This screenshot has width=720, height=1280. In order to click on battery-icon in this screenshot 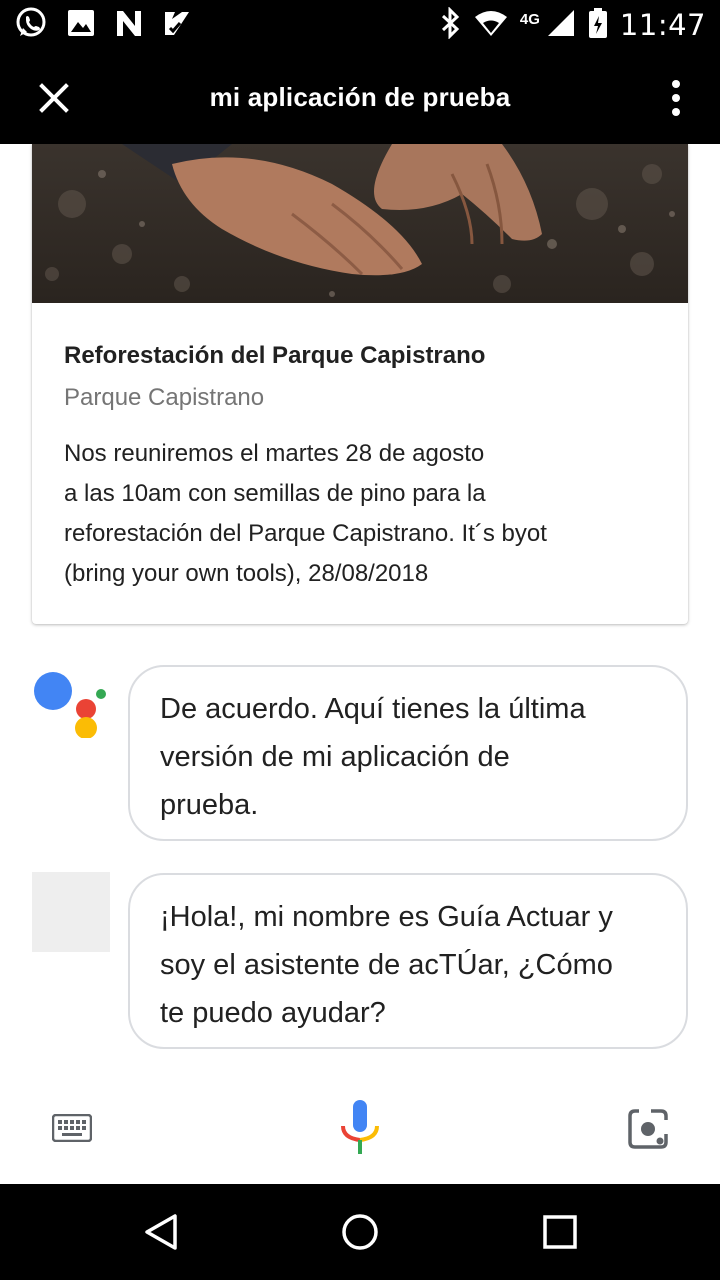, I will do `click(598, 25)`.